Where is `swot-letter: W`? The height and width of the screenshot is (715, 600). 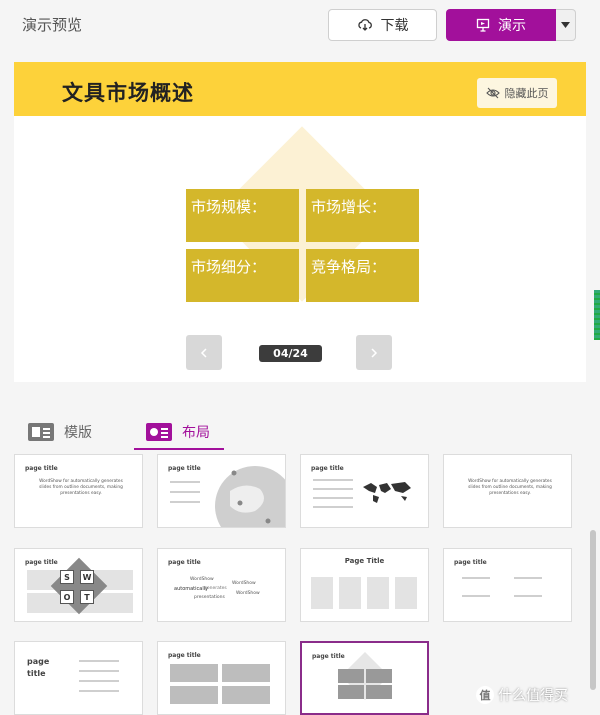
swot-letter: W is located at coordinates (87, 577).